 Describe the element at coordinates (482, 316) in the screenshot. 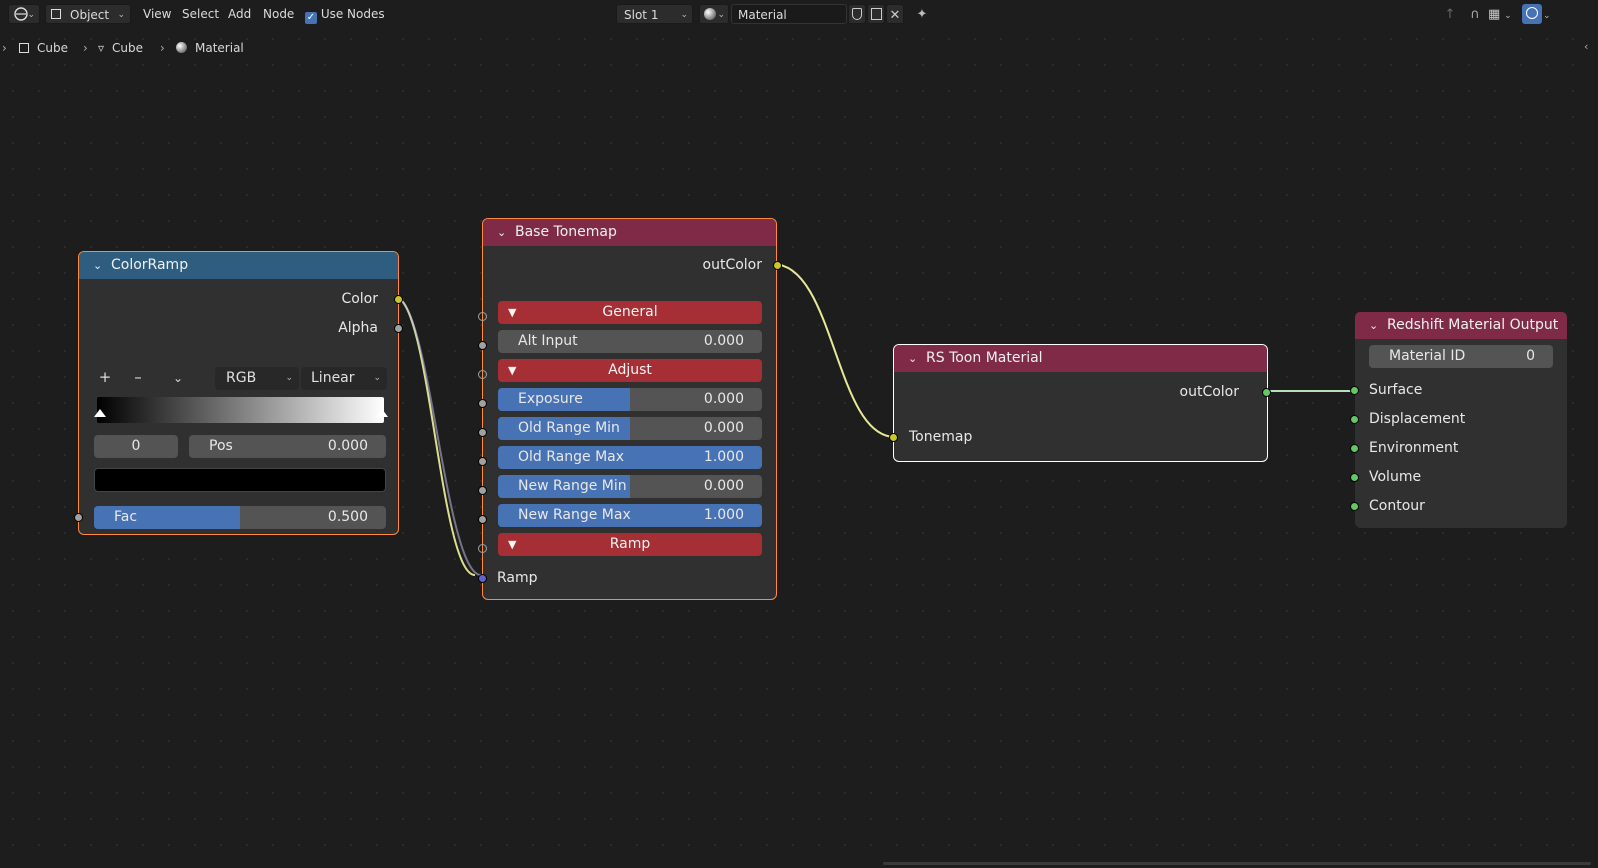

I see `panel-general-socket` at that location.